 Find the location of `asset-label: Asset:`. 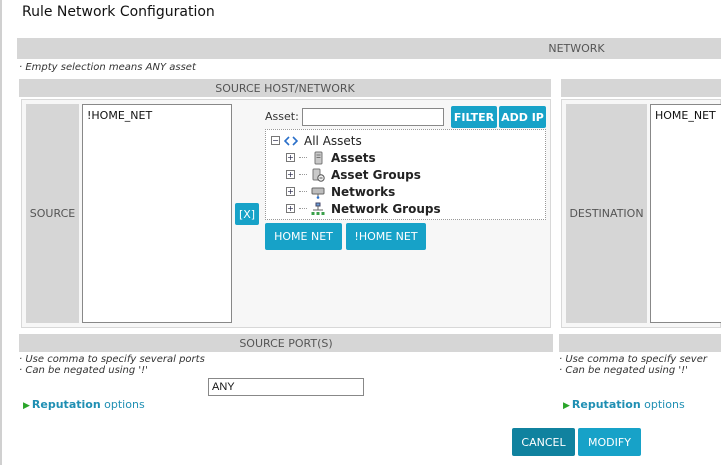

asset-label: Asset: is located at coordinates (282, 116).